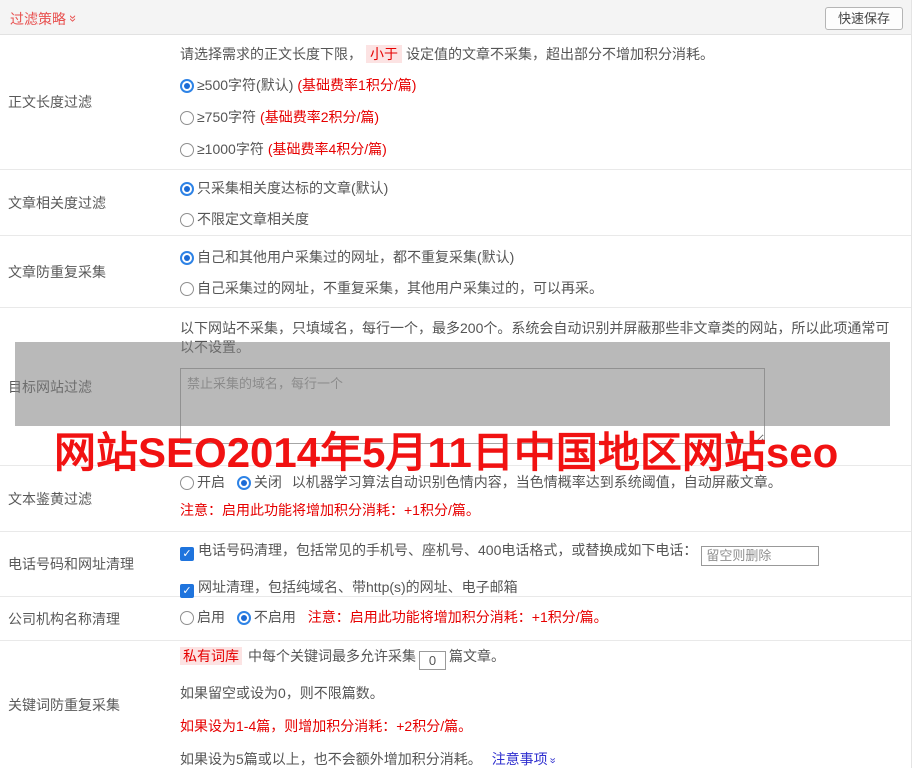 This screenshot has width=912, height=768. I want to click on notice-link: 注意事项», so click(525, 759).